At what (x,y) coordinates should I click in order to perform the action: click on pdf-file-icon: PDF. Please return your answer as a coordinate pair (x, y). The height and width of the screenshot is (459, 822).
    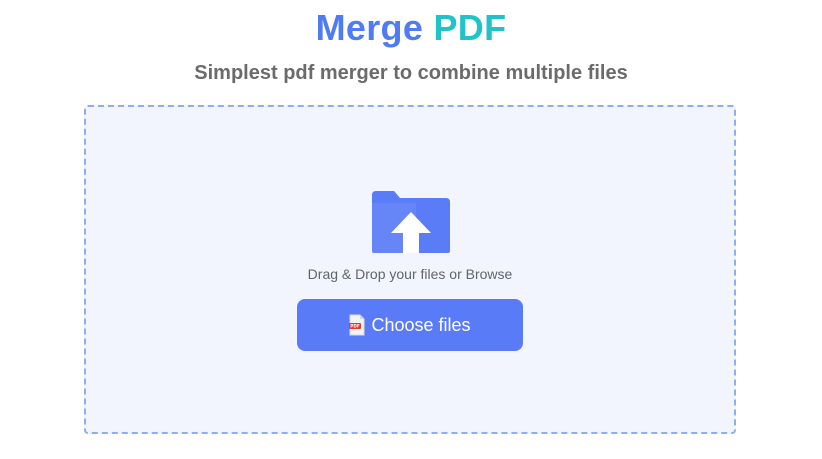
    Looking at the image, I should click on (357, 325).